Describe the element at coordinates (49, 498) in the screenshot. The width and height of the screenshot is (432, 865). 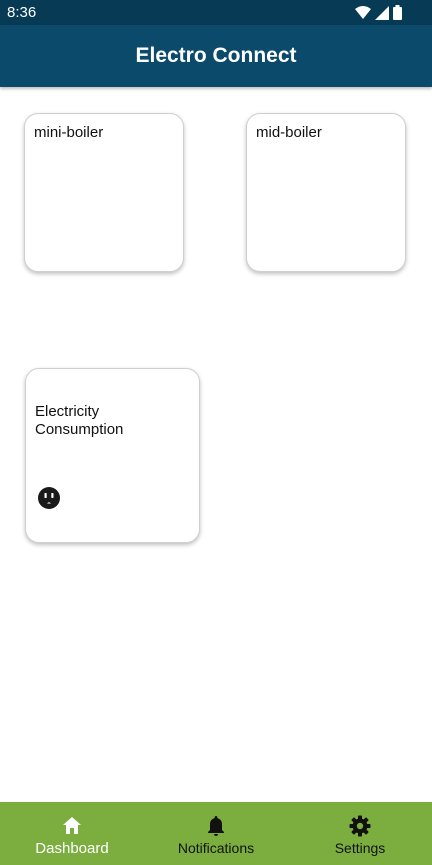
I see `power-outlet-icon` at that location.